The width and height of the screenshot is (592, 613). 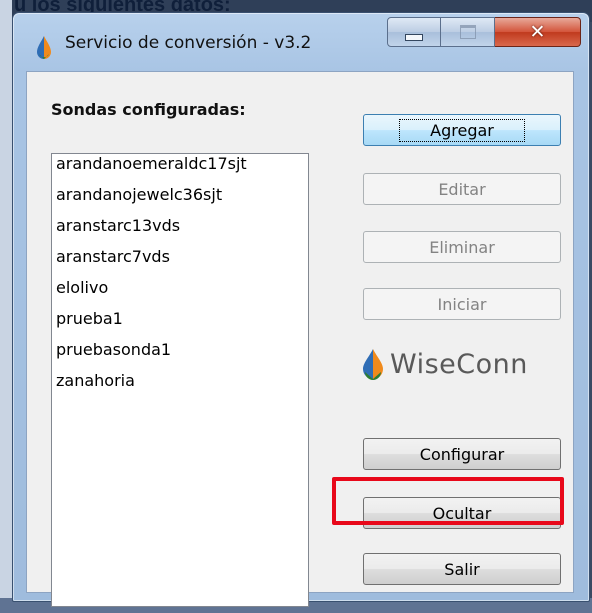 I want to click on caption-buttons: ✕, so click(x=485, y=34).